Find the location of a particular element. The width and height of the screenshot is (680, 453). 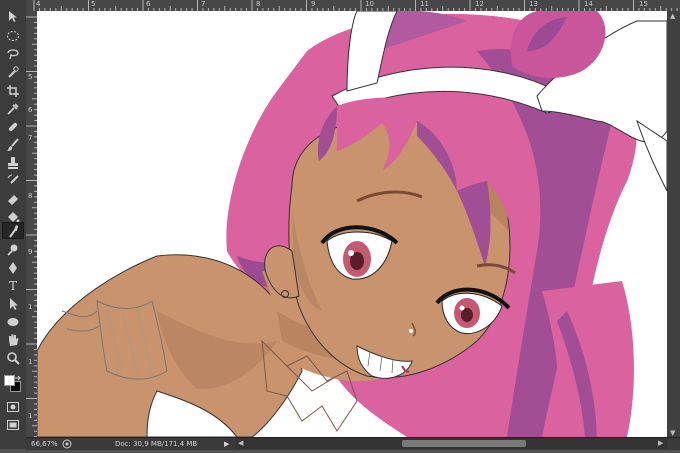

tools-panel: T is located at coordinates (13, 224).